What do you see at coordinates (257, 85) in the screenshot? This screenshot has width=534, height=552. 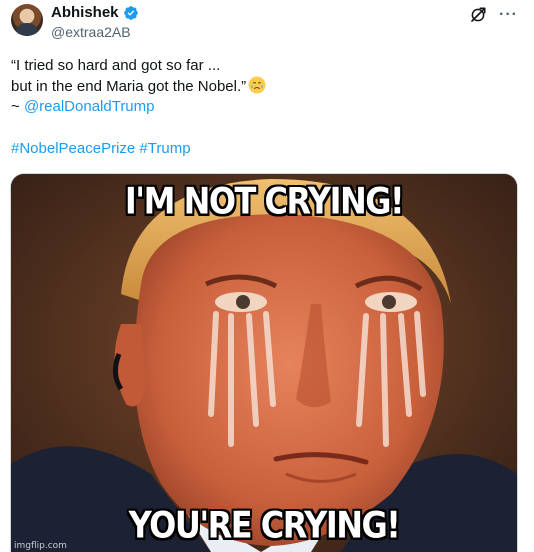 I see `face-holding-back-tears-icon` at bounding box center [257, 85].